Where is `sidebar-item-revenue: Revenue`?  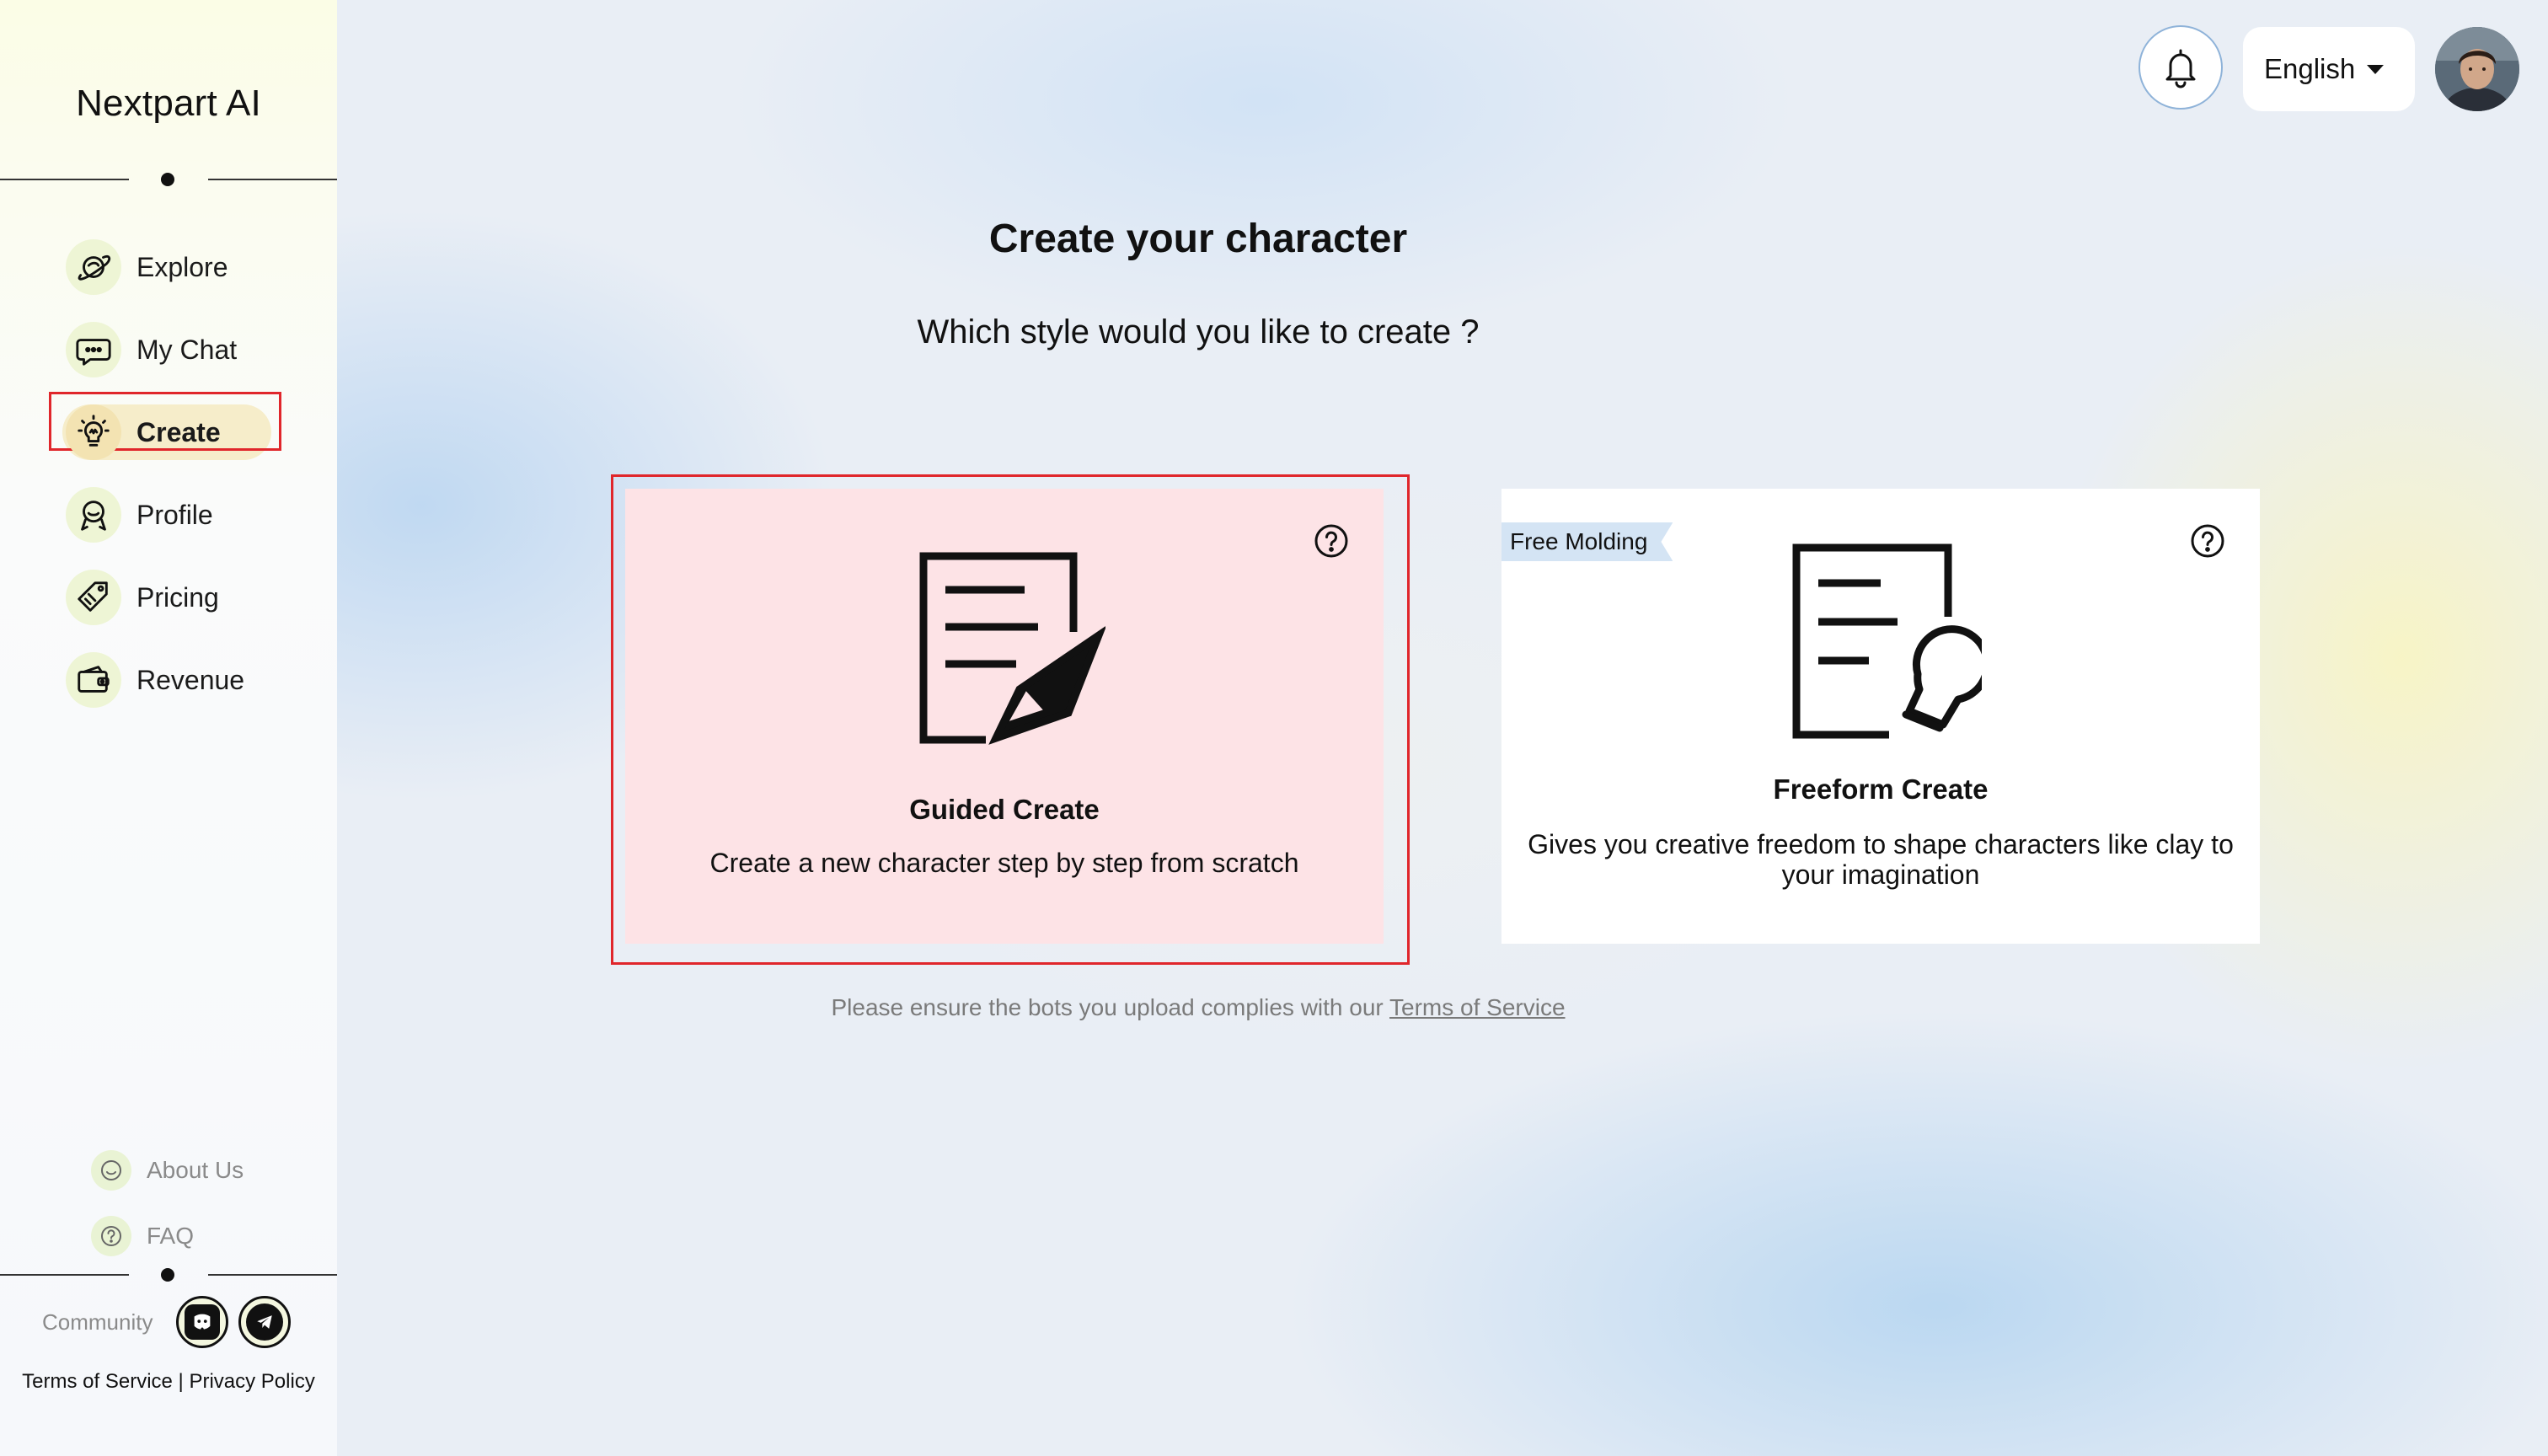 sidebar-item-revenue: Revenue is located at coordinates (171, 680).